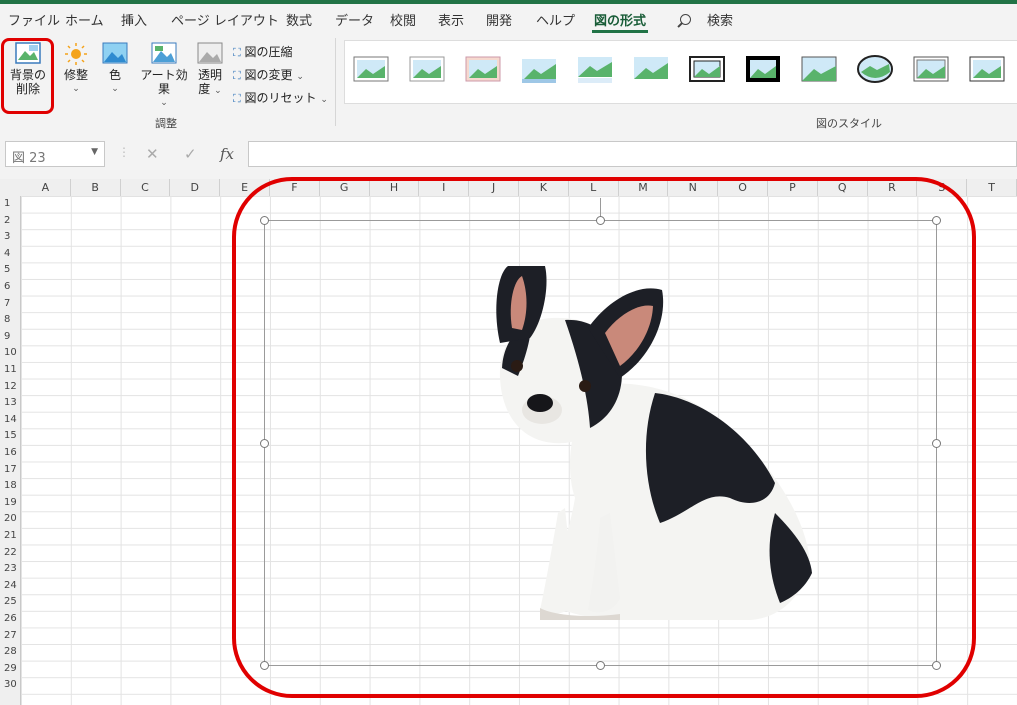 The width and height of the screenshot is (1017, 705). Describe the element at coordinates (164, 53) in the screenshot. I see `artistic-effects-icon` at that location.